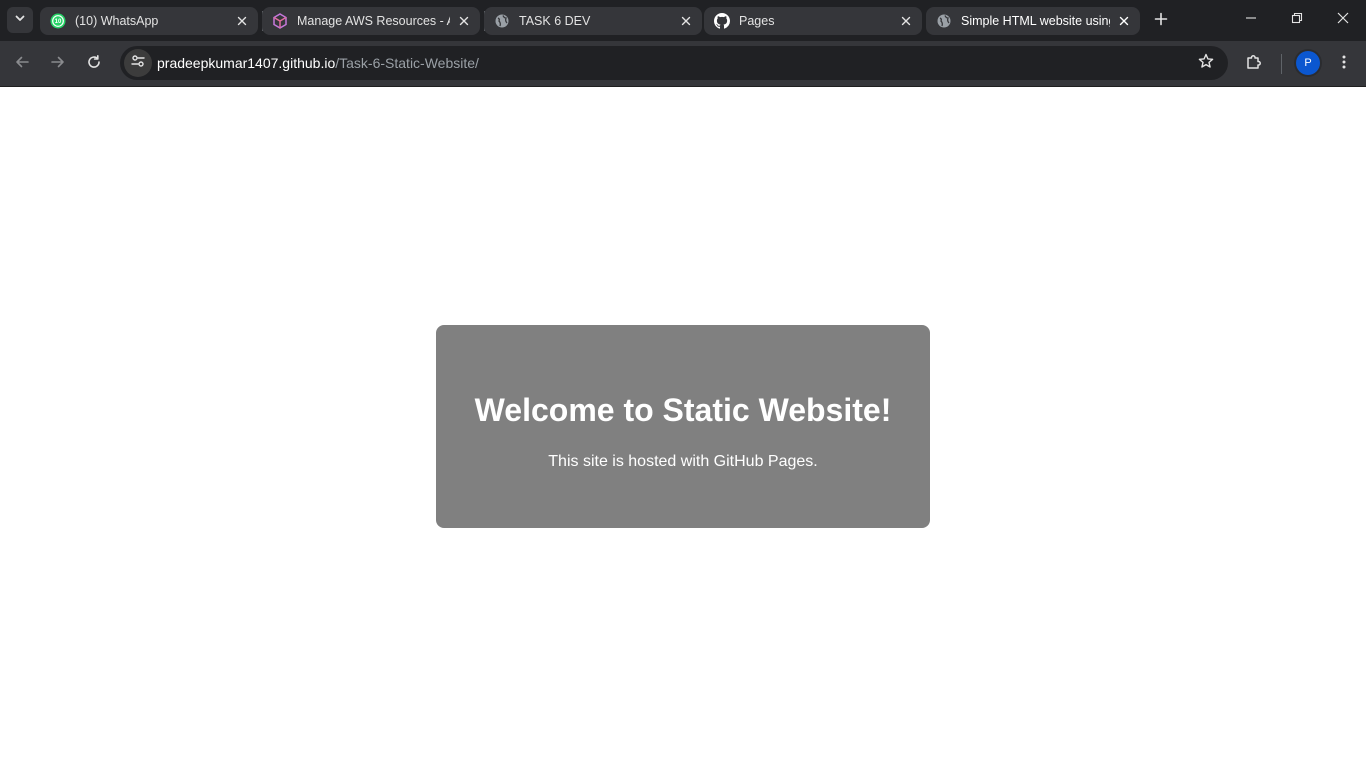 The width and height of the screenshot is (1366, 768). I want to click on whatsapp-icon: 10, so click(58, 21).